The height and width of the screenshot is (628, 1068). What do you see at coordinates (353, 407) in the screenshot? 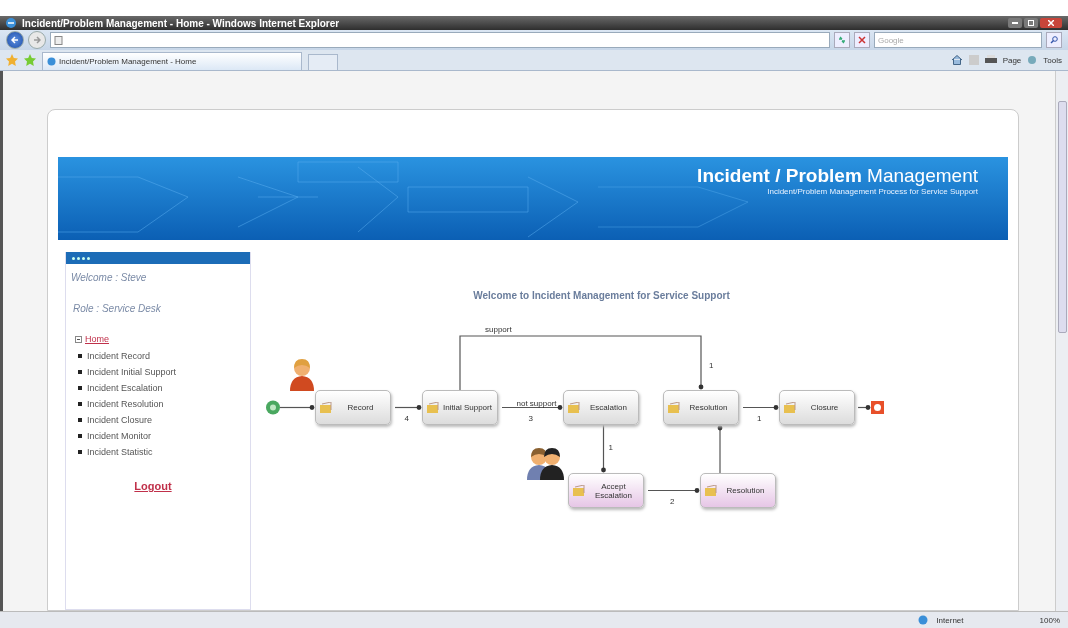
I see `process-node: Record` at bounding box center [353, 407].